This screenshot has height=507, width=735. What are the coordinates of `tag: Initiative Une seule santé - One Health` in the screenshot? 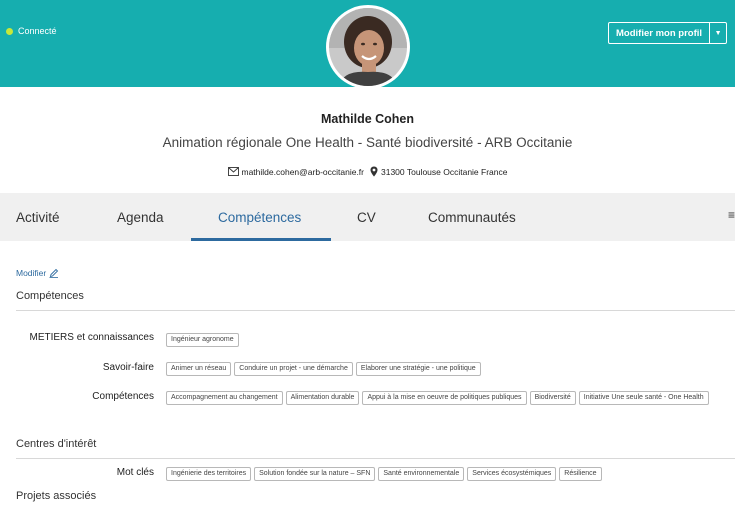 It's located at (643, 398).